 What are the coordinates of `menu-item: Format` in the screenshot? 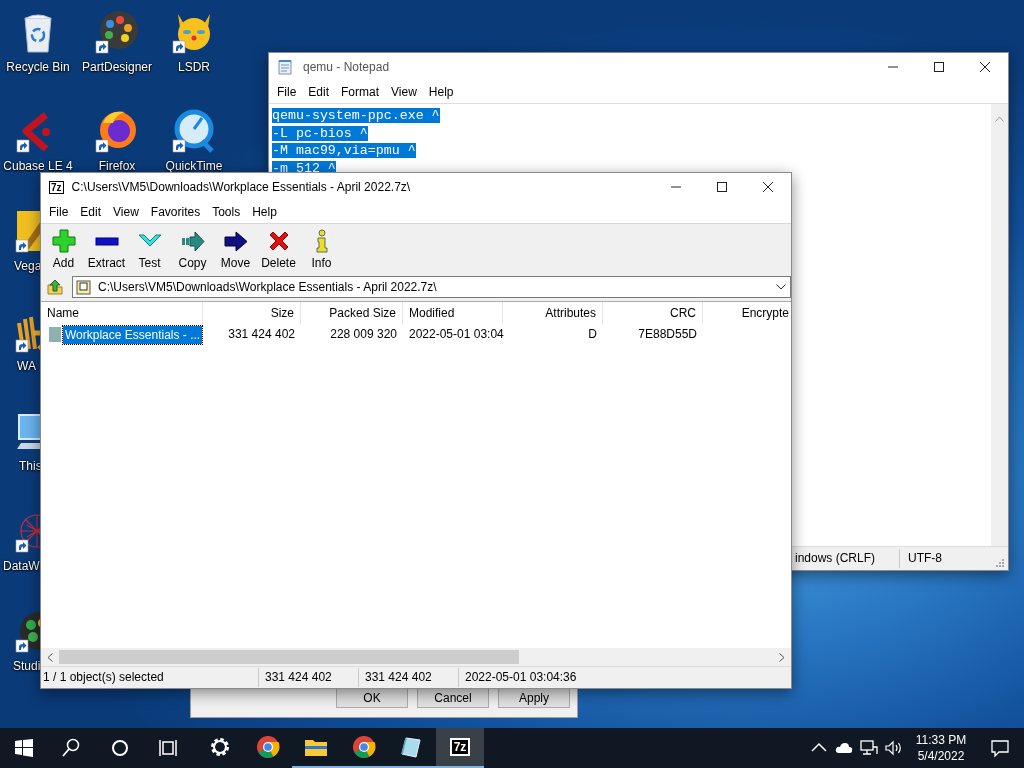 It's located at (360, 92).